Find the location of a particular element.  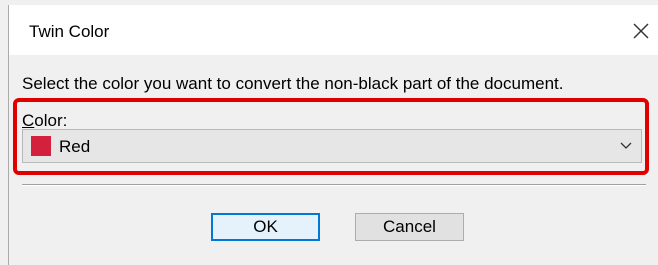

dialog-title: Twin Color is located at coordinates (69, 31).